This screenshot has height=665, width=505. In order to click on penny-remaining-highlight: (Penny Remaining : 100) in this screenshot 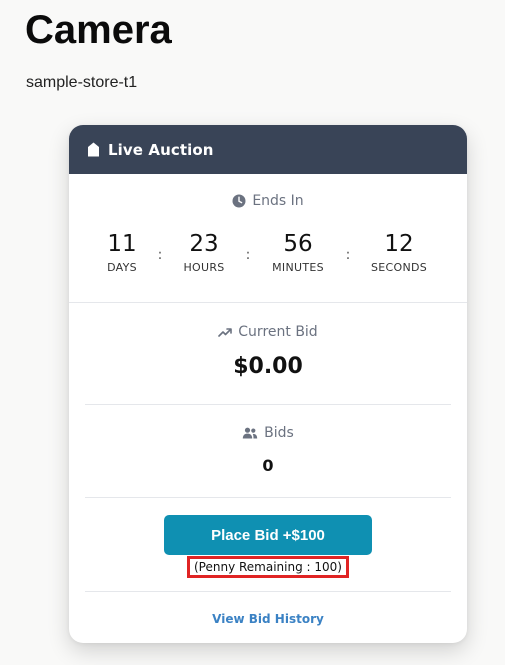, I will do `click(268, 567)`.